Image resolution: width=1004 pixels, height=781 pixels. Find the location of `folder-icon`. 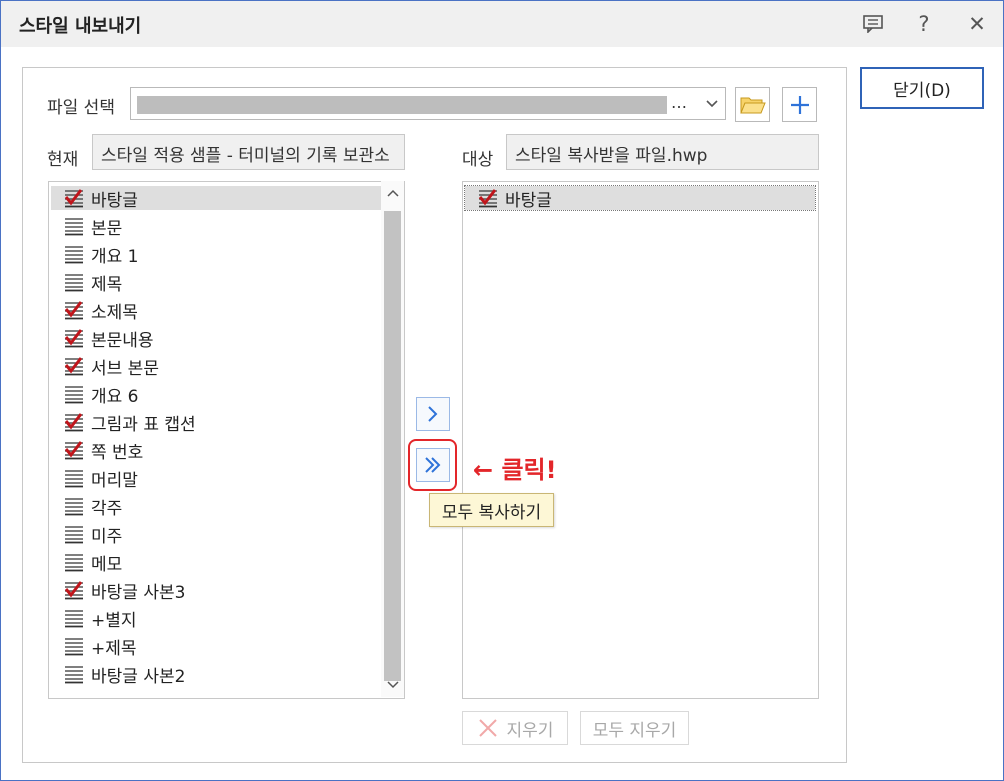

folder-icon is located at coordinates (752, 105).